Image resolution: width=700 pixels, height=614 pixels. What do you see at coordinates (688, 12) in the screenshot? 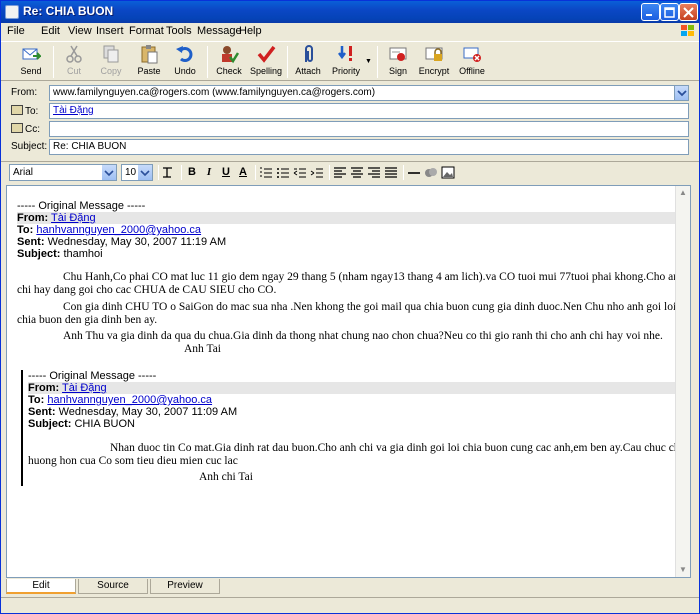
I see `close-button` at bounding box center [688, 12].